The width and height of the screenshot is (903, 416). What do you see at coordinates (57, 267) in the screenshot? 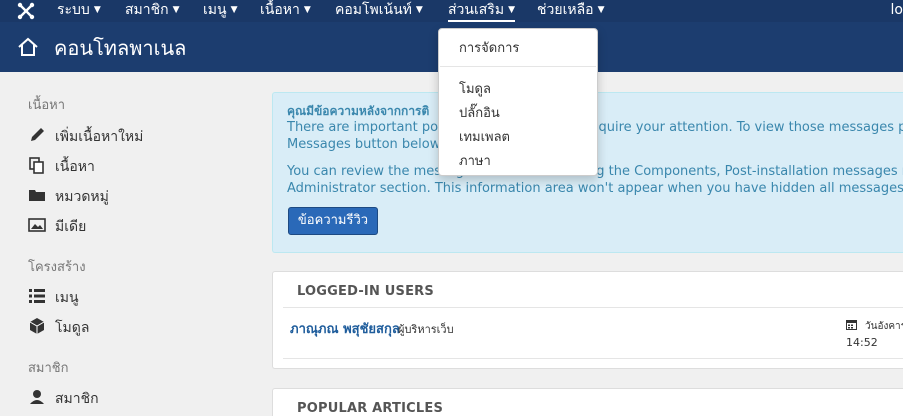
I see `sidebar-heading-structure: โครงสร้าง` at bounding box center [57, 267].